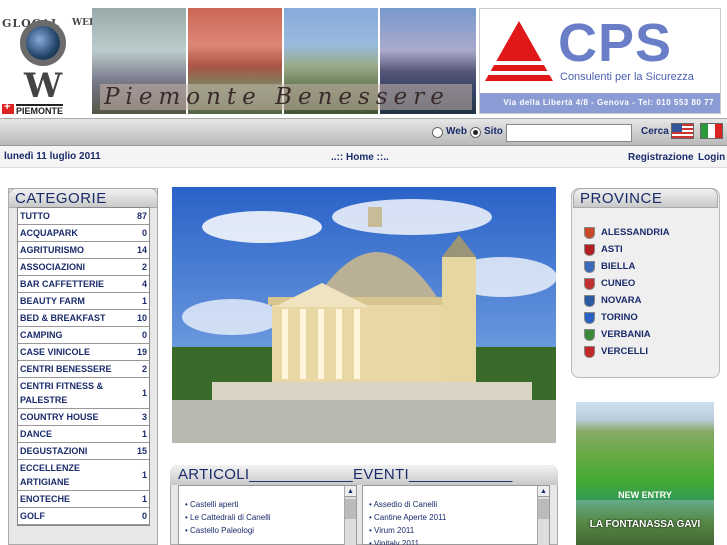 The image size is (727, 545). Describe the element at coordinates (661, 157) in the screenshot. I see `register-link: Registrazione` at that location.